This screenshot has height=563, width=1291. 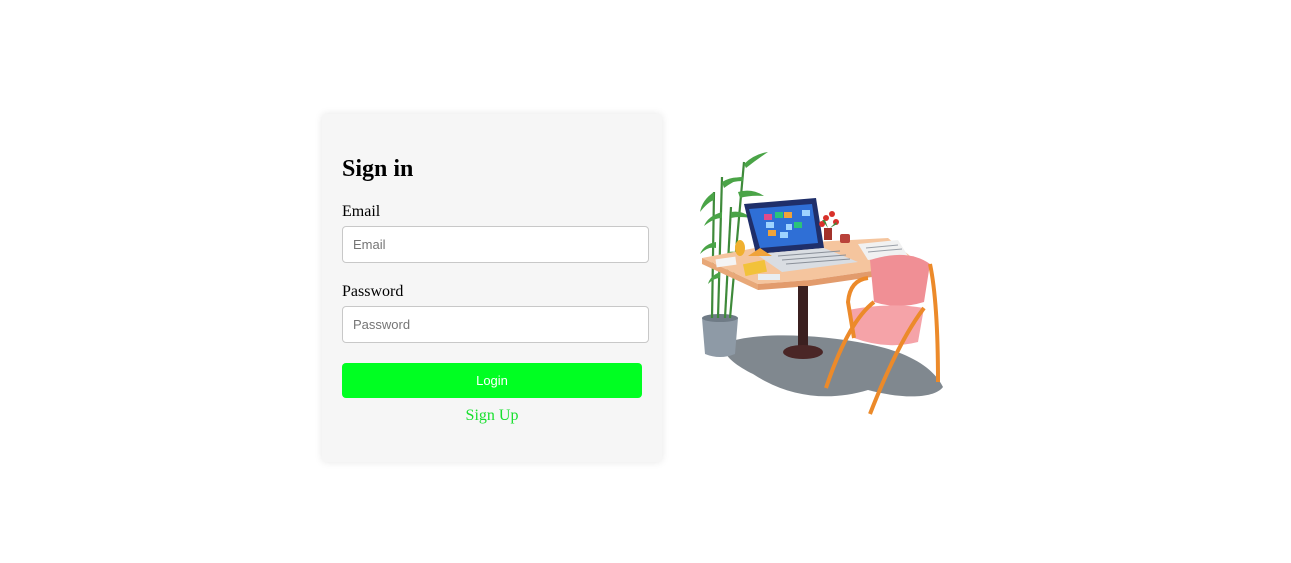 What do you see at coordinates (361, 211) in the screenshot?
I see `email-label: Email` at bounding box center [361, 211].